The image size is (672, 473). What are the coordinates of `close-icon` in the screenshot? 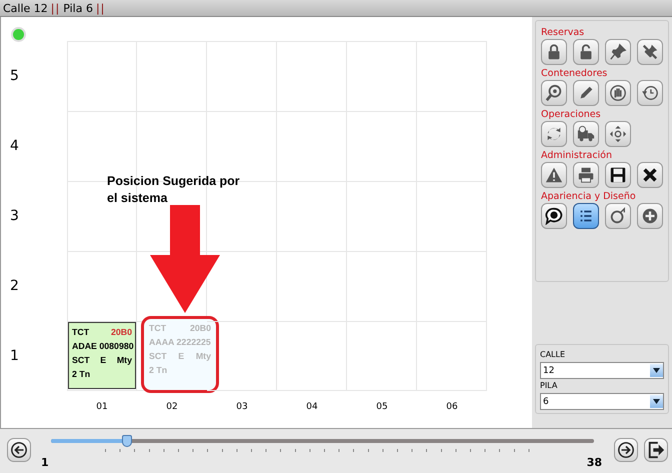 It's located at (650, 175).